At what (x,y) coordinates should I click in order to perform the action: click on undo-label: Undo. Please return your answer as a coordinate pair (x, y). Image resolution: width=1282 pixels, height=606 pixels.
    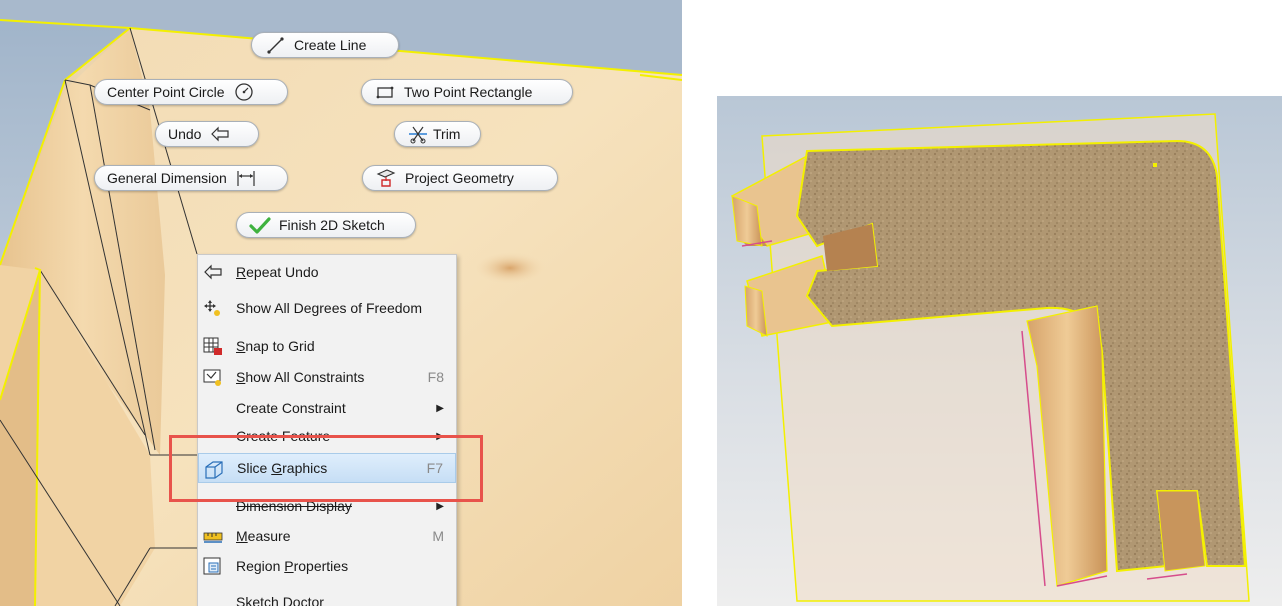
    Looking at the image, I should click on (185, 134).